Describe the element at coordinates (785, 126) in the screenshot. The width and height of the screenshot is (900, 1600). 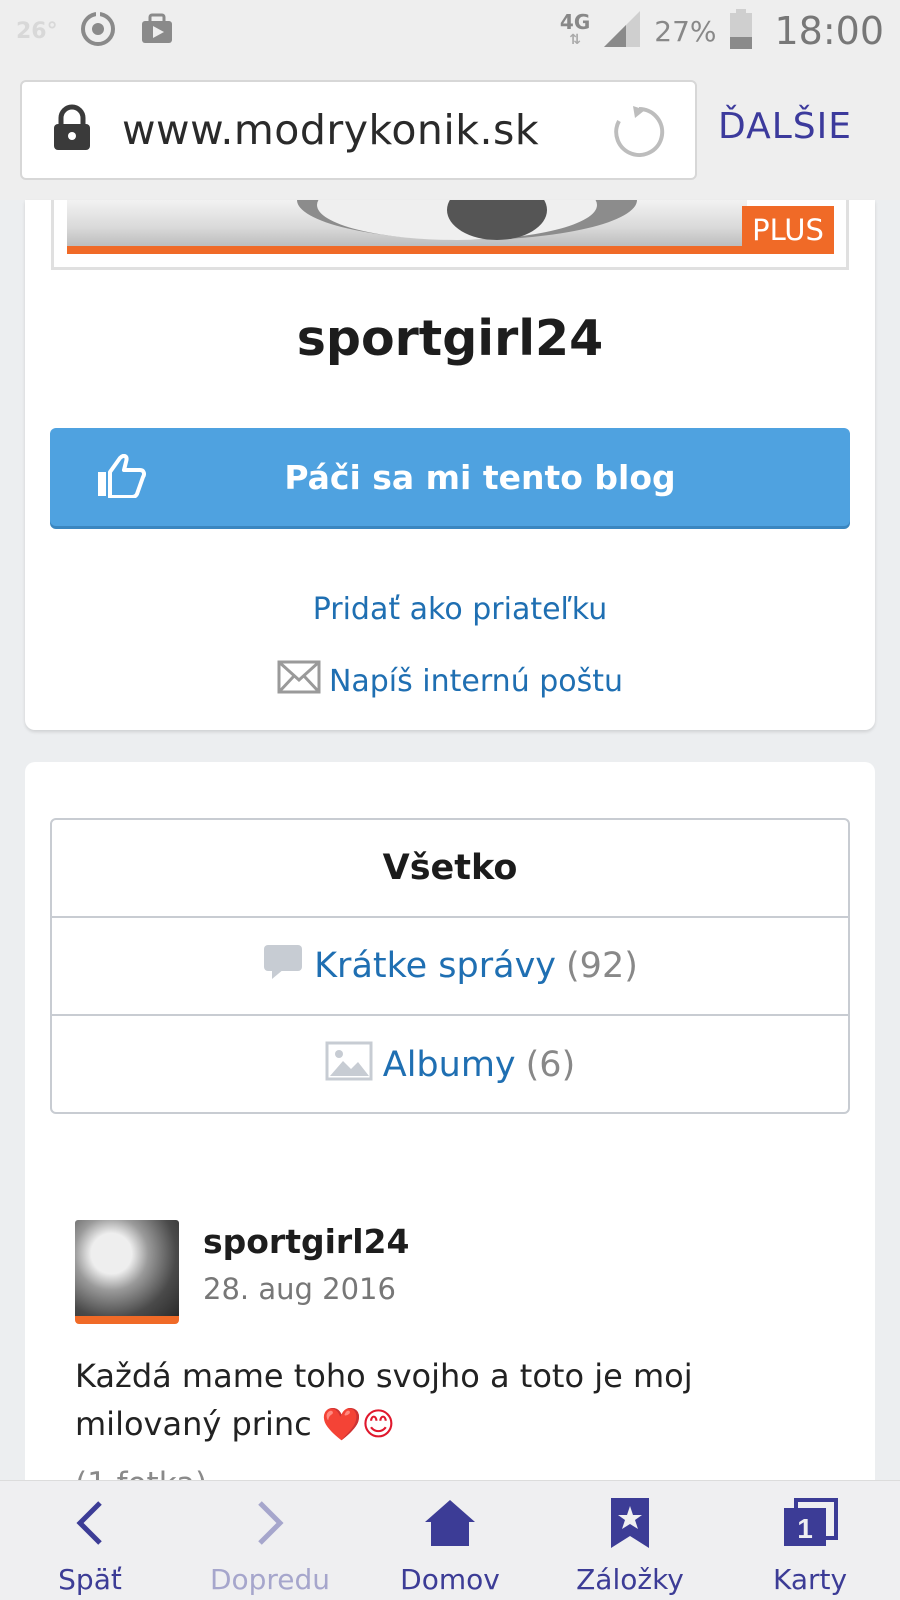
I see `more-button: ĎALŠIE` at that location.